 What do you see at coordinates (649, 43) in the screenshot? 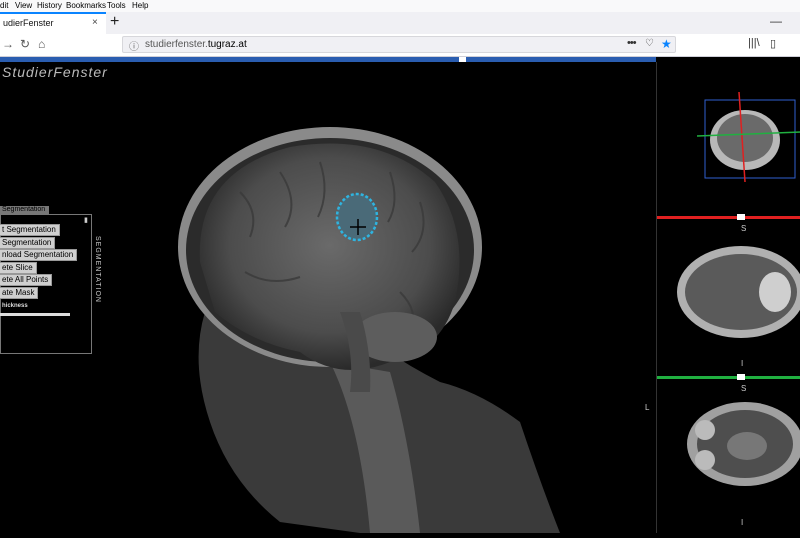
I see `pocket-icon: ♡` at bounding box center [649, 43].